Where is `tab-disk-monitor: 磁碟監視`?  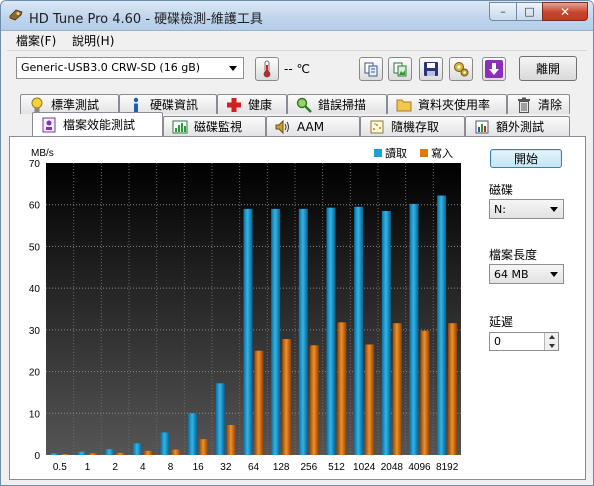 tab-disk-monitor: 磁碟監視 is located at coordinates (214, 126).